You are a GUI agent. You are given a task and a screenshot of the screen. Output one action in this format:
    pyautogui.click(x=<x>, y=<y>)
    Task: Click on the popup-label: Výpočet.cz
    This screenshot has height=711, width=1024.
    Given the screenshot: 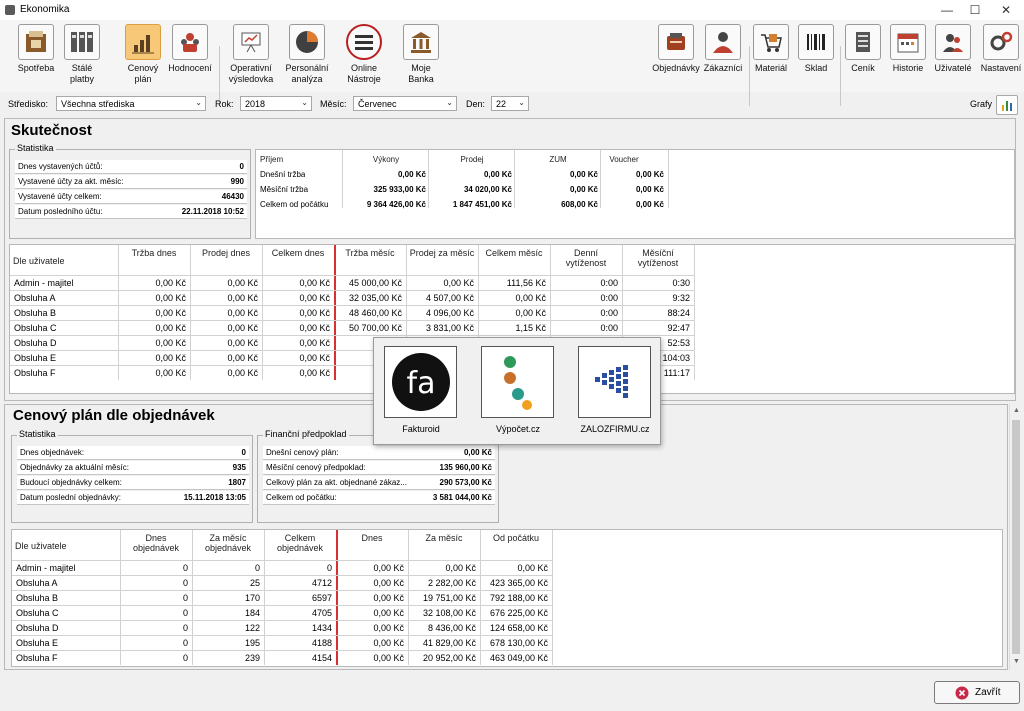 What is the action you would take?
    pyautogui.click(x=518, y=429)
    